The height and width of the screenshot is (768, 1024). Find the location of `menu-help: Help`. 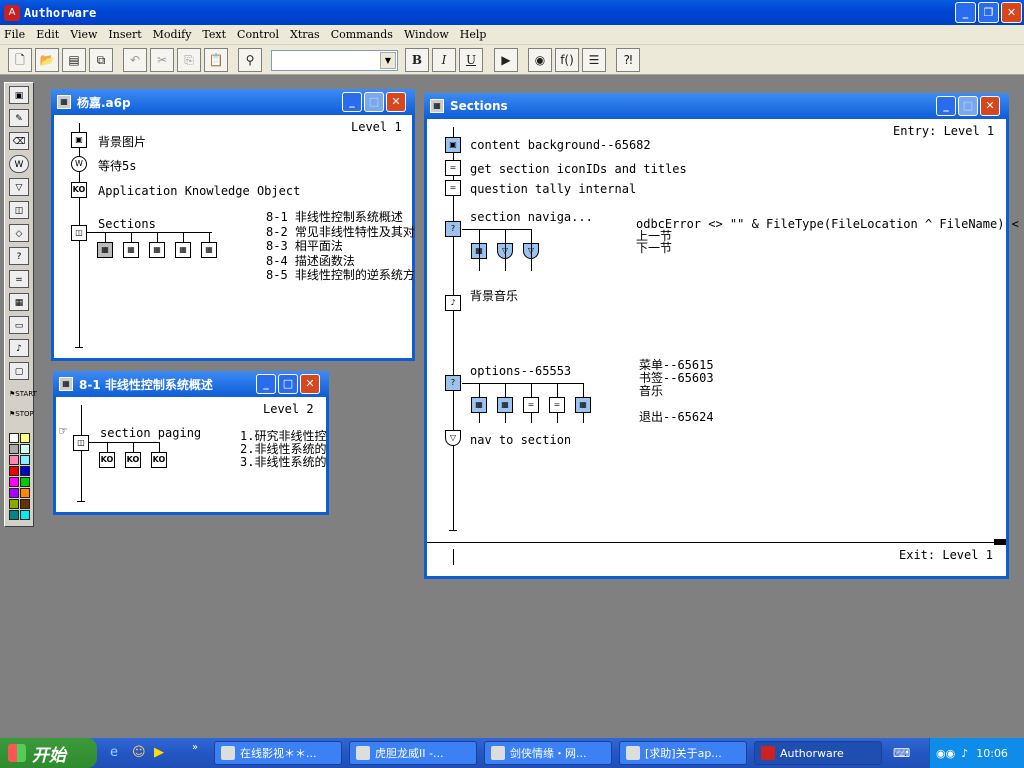

menu-help: Help is located at coordinates (473, 34).